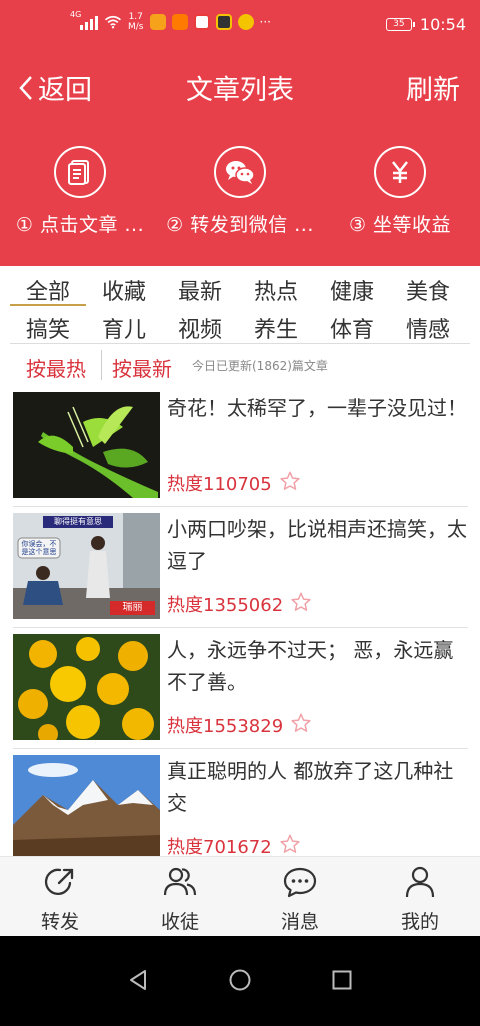 The height and width of the screenshot is (1026, 480). What do you see at coordinates (59, 881) in the screenshot?
I see `share-icon` at bounding box center [59, 881].